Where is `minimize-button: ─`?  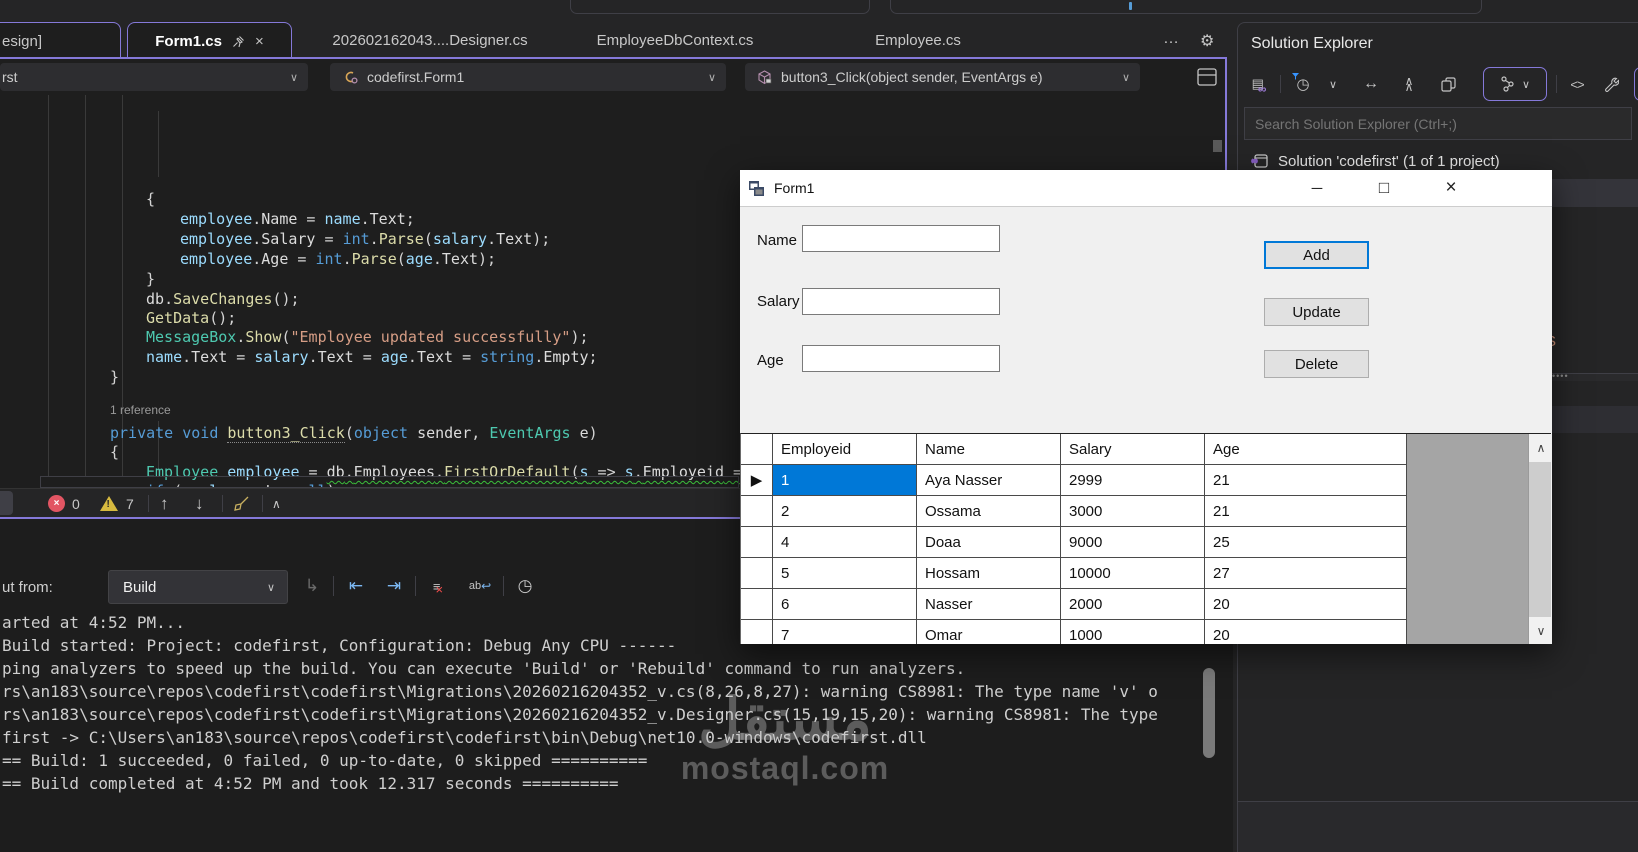 minimize-button: ─ is located at coordinates (1317, 188).